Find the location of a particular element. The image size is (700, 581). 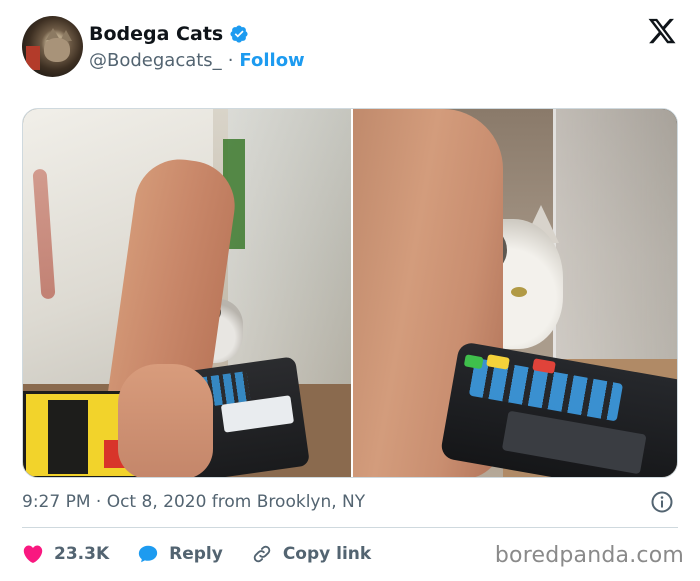

cat-eye is located at coordinates (519, 292).